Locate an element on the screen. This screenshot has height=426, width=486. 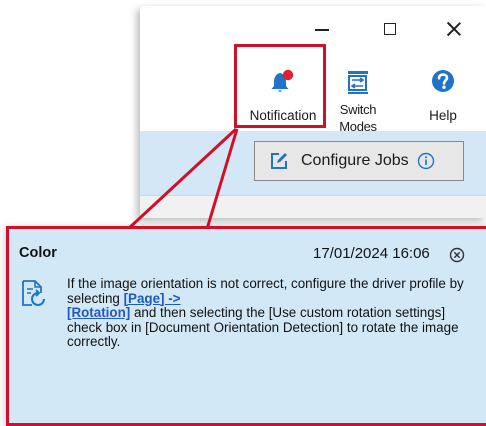
edit-square-icon is located at coordinates (279, 161).